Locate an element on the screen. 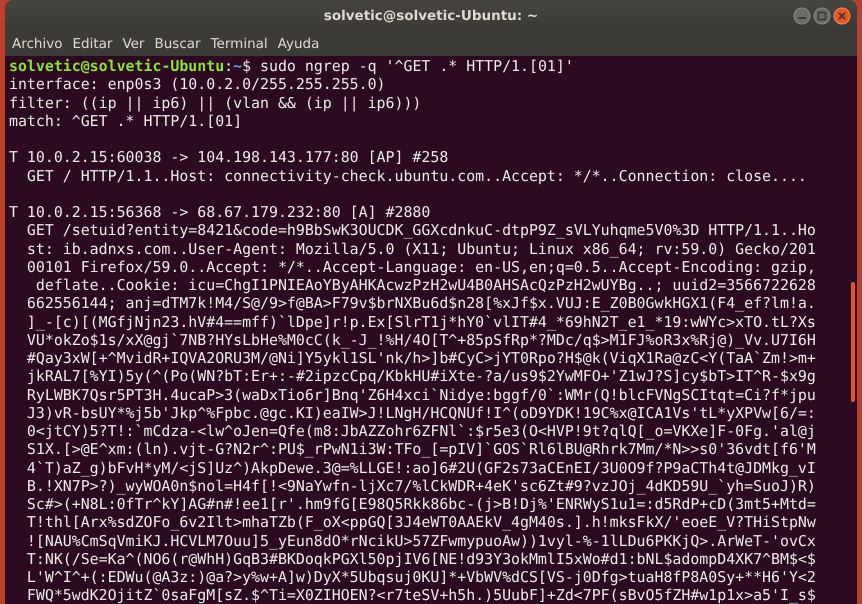  prompt-path: ~ is located at coordinates (237, 66).